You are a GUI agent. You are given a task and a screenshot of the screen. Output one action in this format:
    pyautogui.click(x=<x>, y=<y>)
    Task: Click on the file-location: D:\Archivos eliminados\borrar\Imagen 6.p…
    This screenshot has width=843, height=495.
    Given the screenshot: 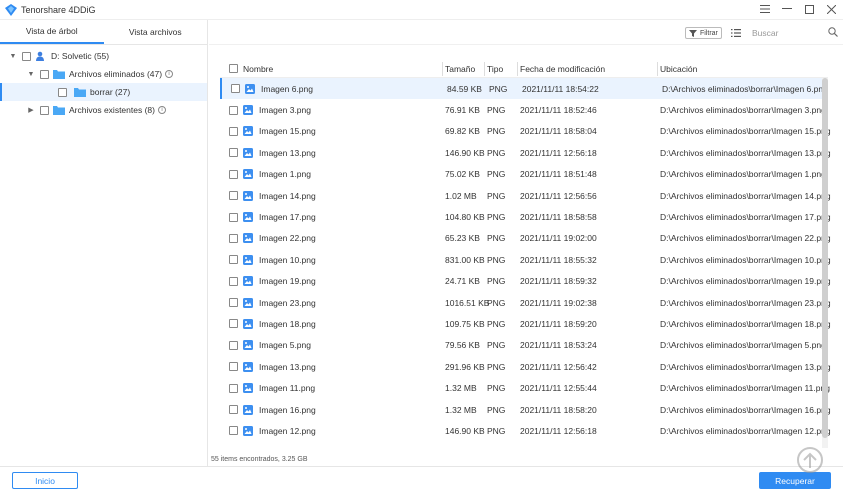 What is the action you would take?
    pyautogui.click(x=745, y=88)
    